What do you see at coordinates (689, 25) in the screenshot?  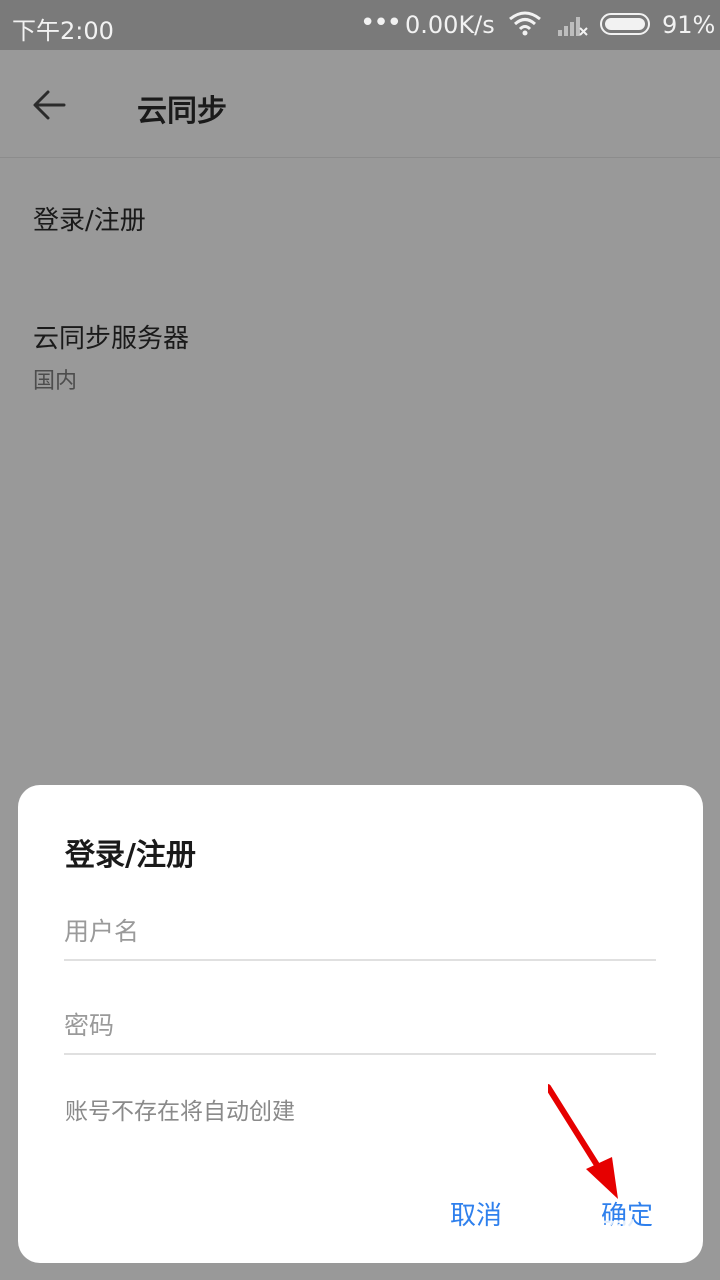 I see `battery-percentage: 91%` at bounding box center [689, 25].